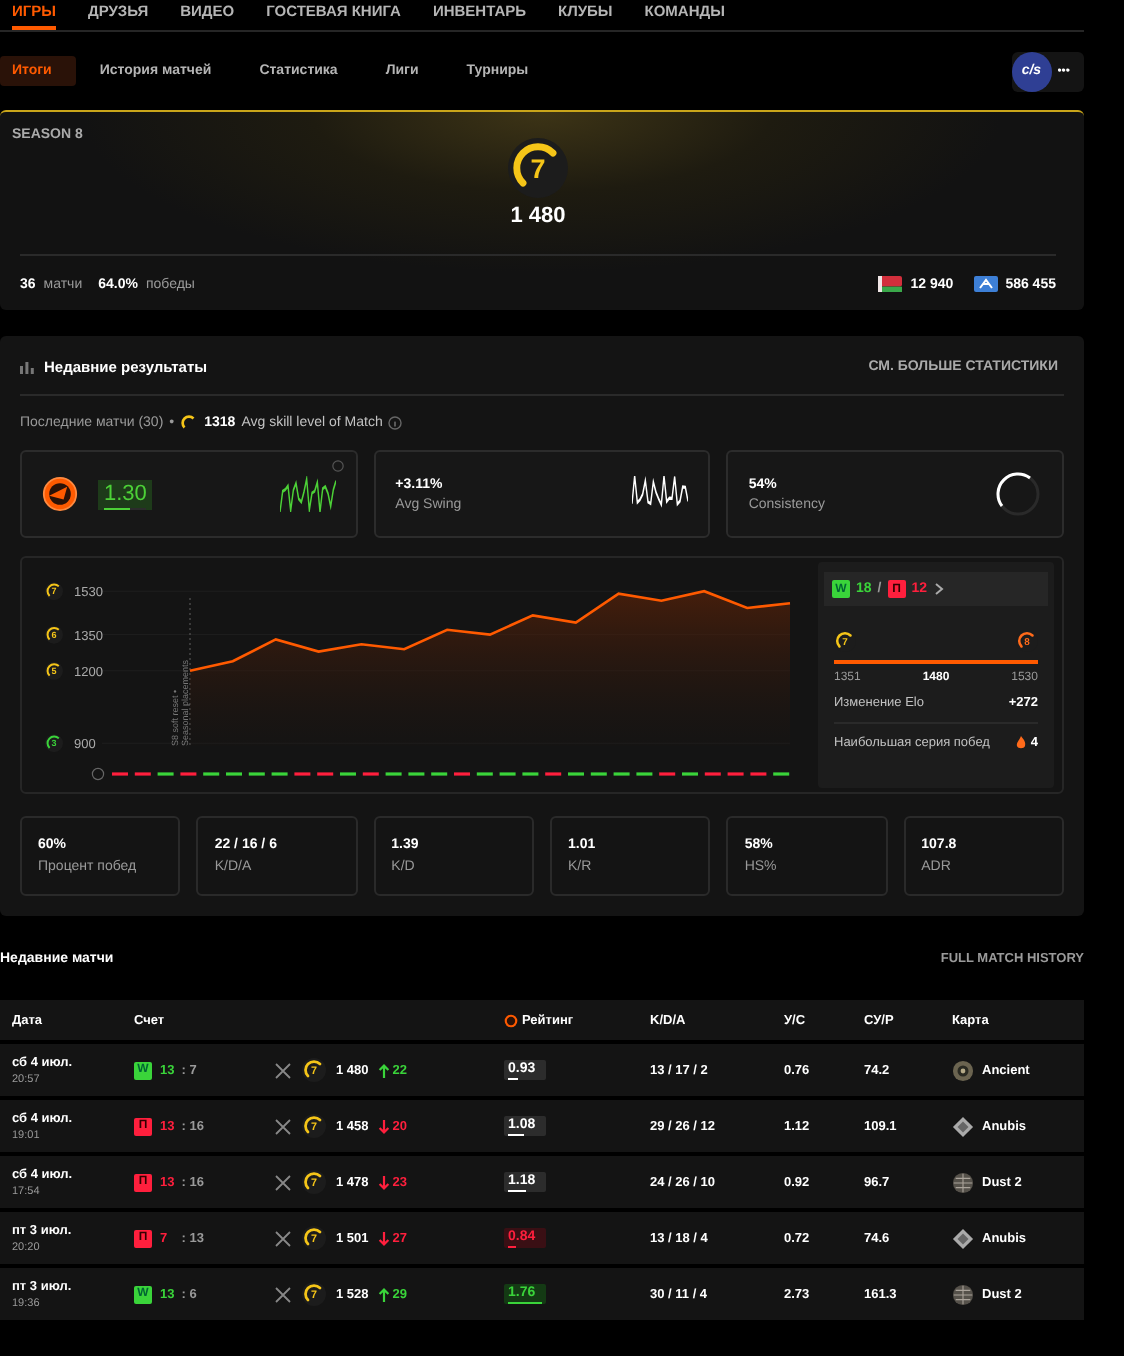 The height and width of the screenshot is (1356, 1124). I want to click on elo-value: 1 480, so click(538, 216).